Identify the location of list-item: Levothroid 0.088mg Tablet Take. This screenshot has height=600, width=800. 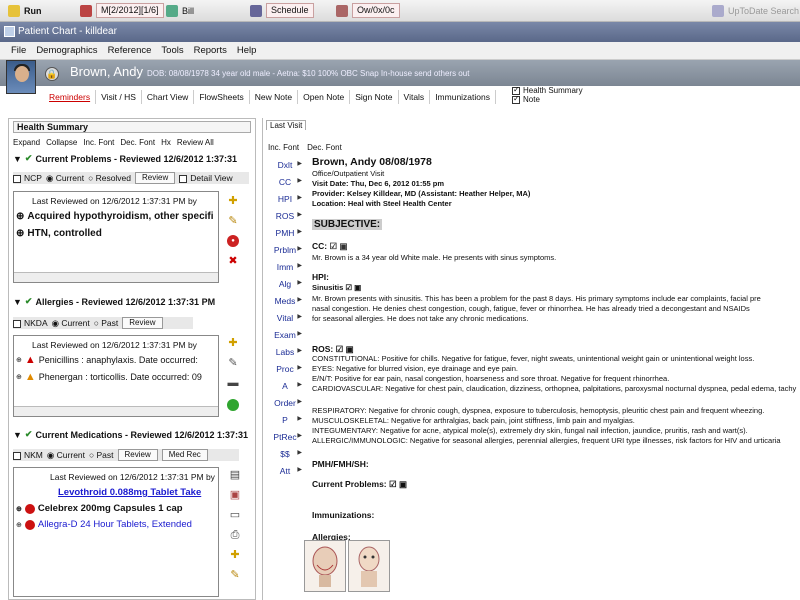
(129, 492).